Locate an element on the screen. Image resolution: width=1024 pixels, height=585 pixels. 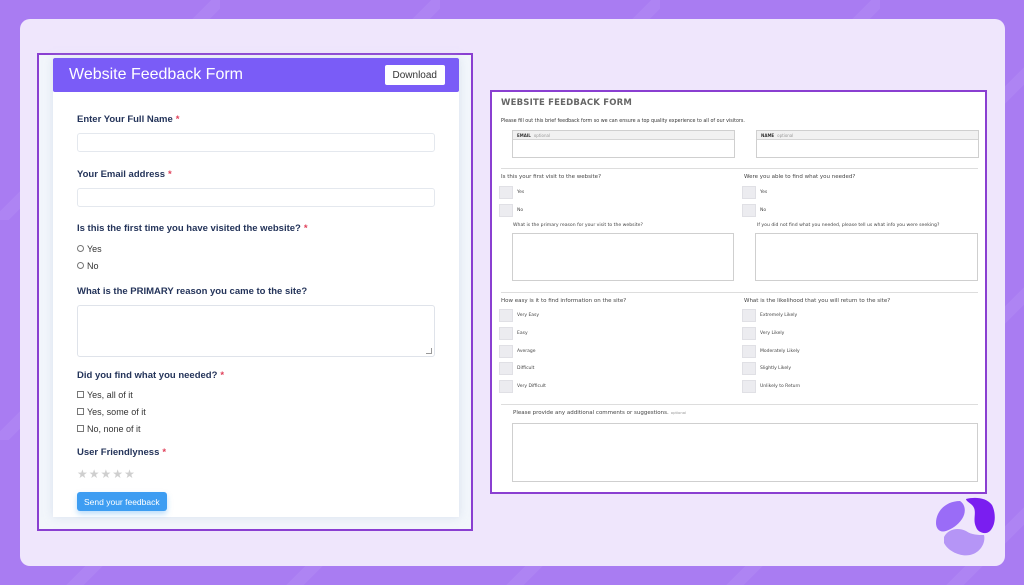
printable-form-title: WEBSITE FEEDBACK FORM is located at coordinates (567, 103).